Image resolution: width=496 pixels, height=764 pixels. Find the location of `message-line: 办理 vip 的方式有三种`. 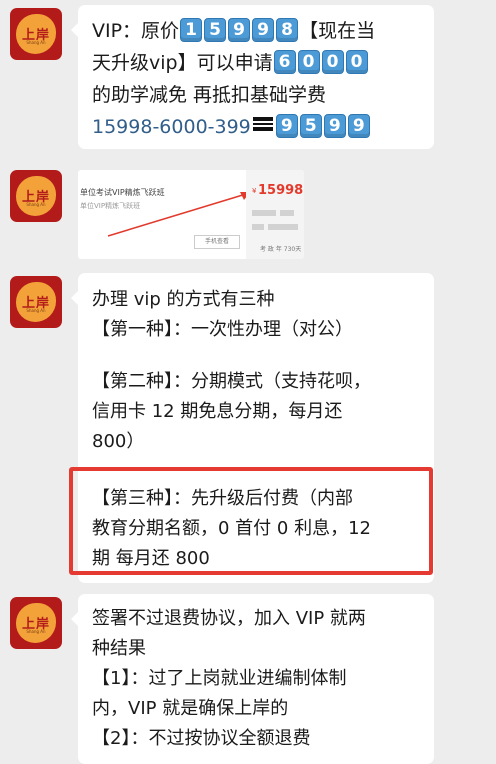

message-line: 办理 vip 的方式有三种 is located at coordinates (183, 299).